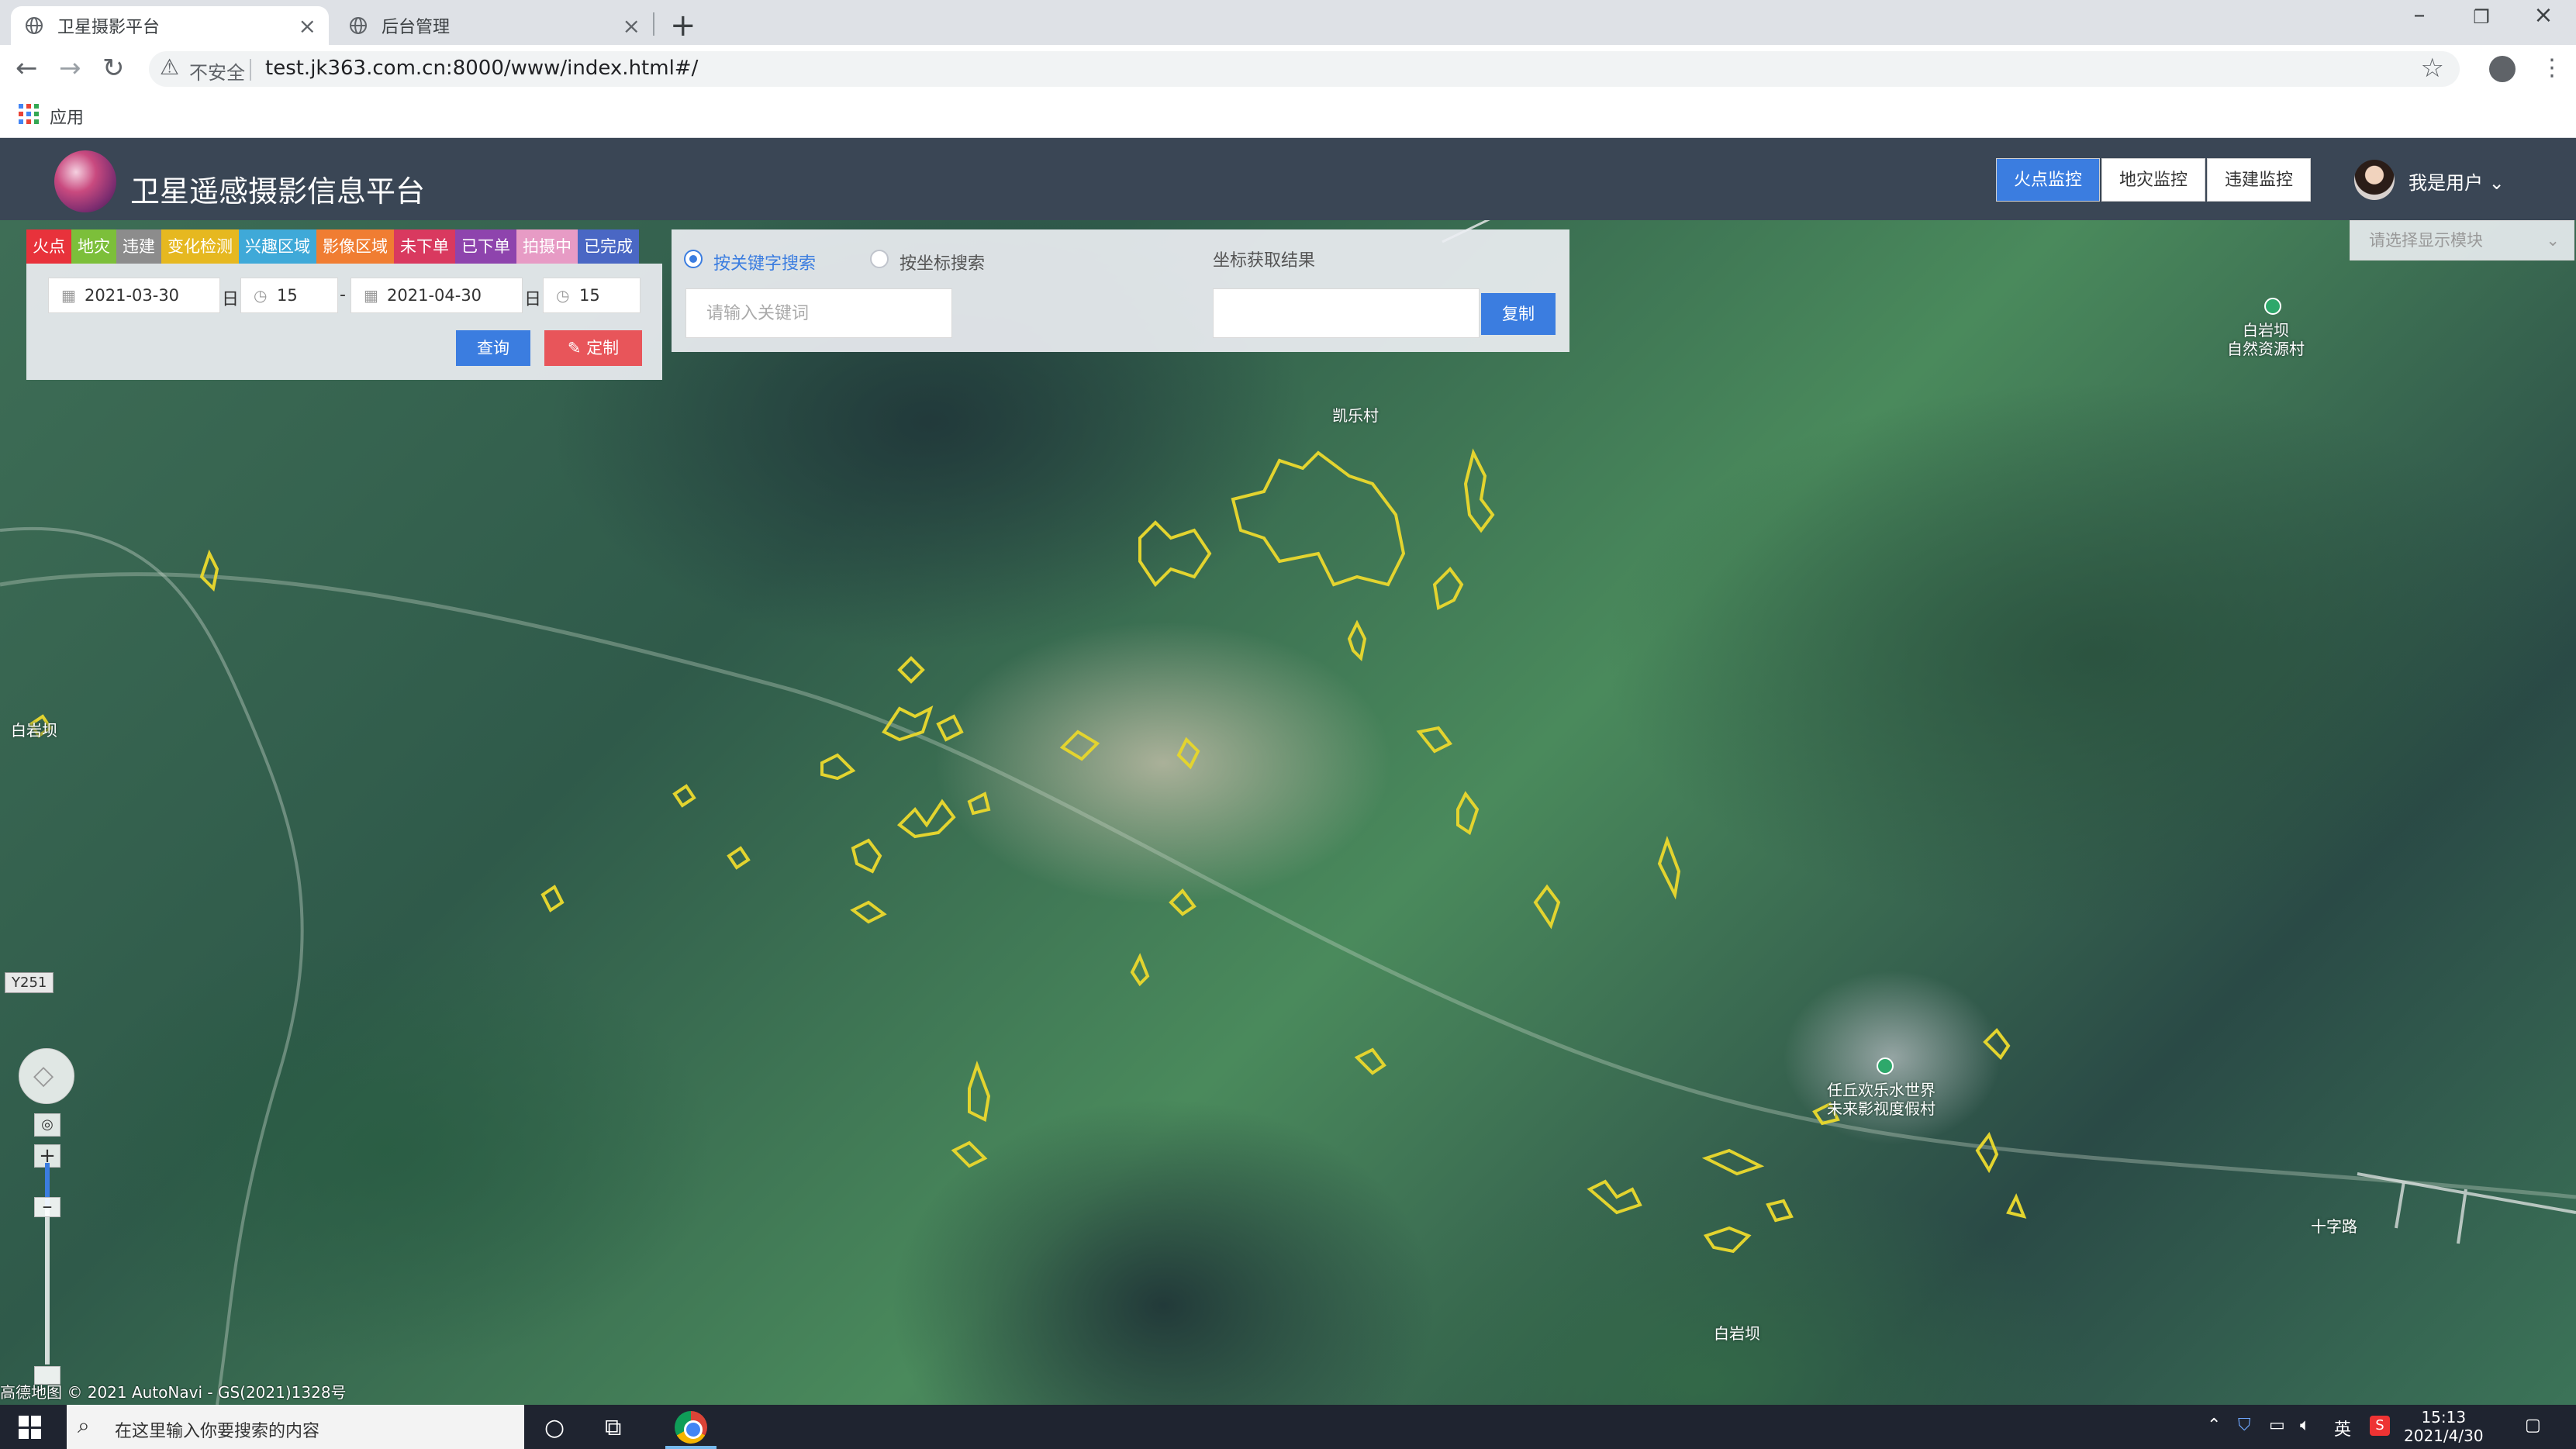 The width and height of the screenshot is (2576, 1449). I want to click on tab-title: 卫星摄影平台, so click(109, 27).